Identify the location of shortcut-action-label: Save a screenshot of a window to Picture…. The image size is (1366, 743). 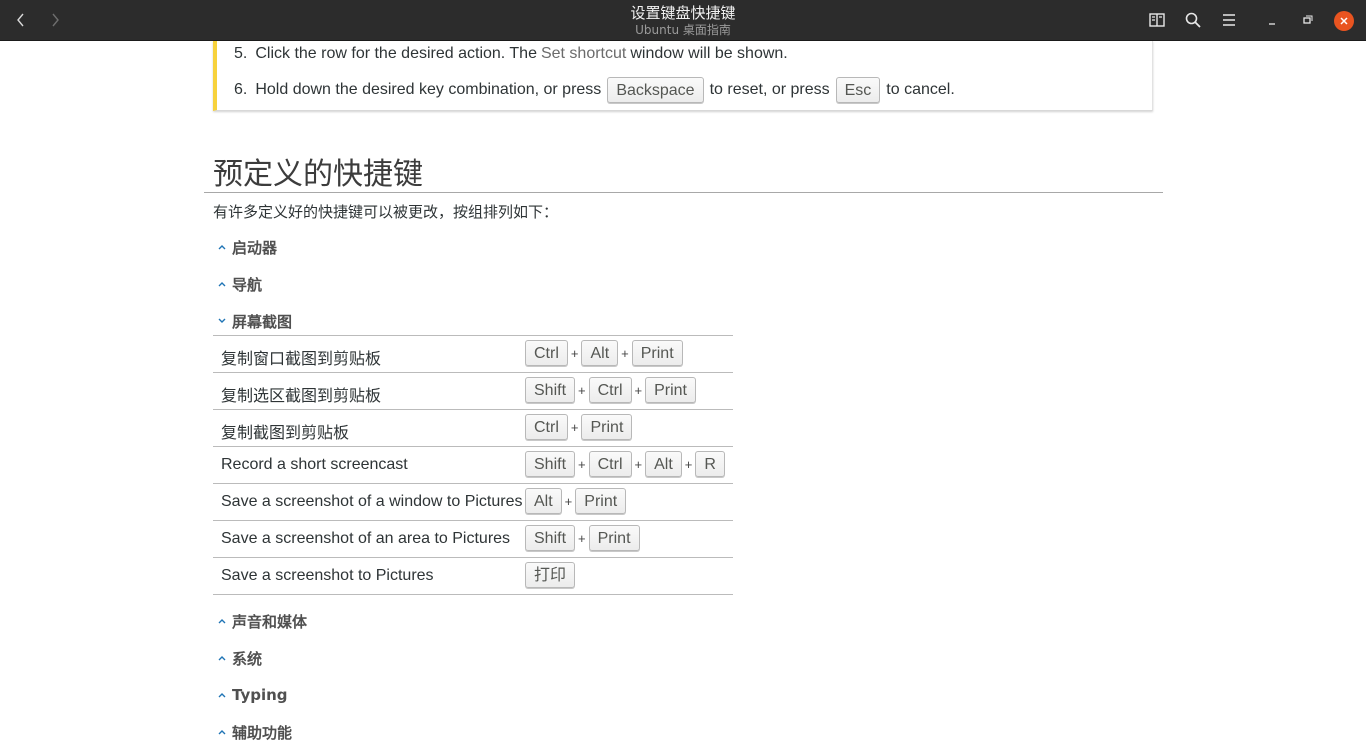
(372, 501).